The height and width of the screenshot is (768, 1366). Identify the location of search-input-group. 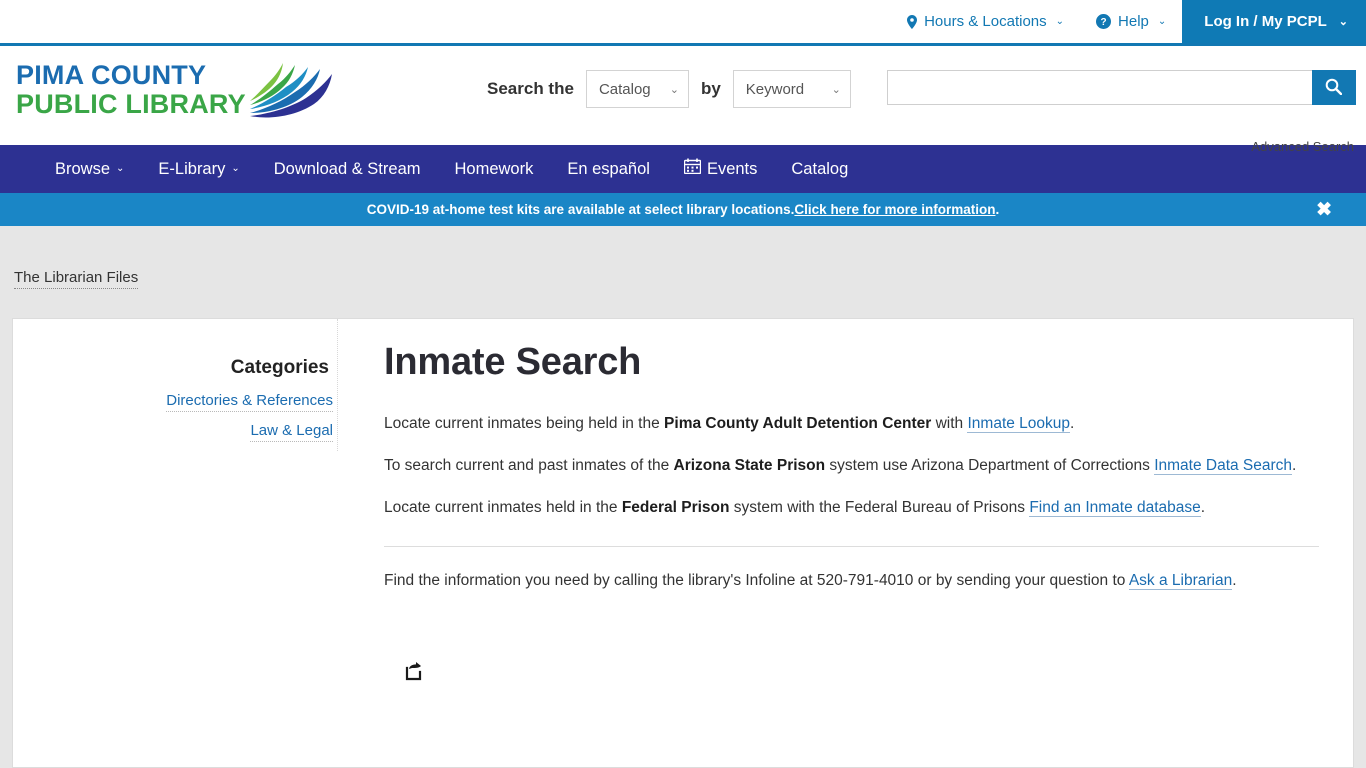
(1121, 87).